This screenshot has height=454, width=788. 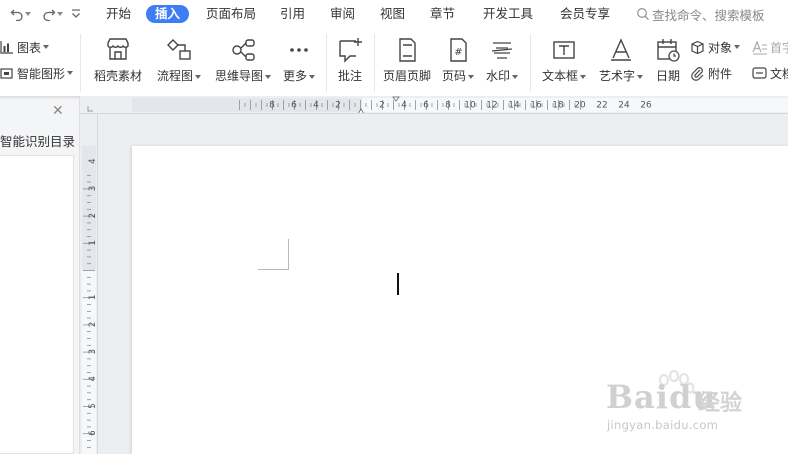 What do you see at coordinates (558, 106) in the screenshot?
I see `ruler-label: 18` at bounding box center [558, 106].